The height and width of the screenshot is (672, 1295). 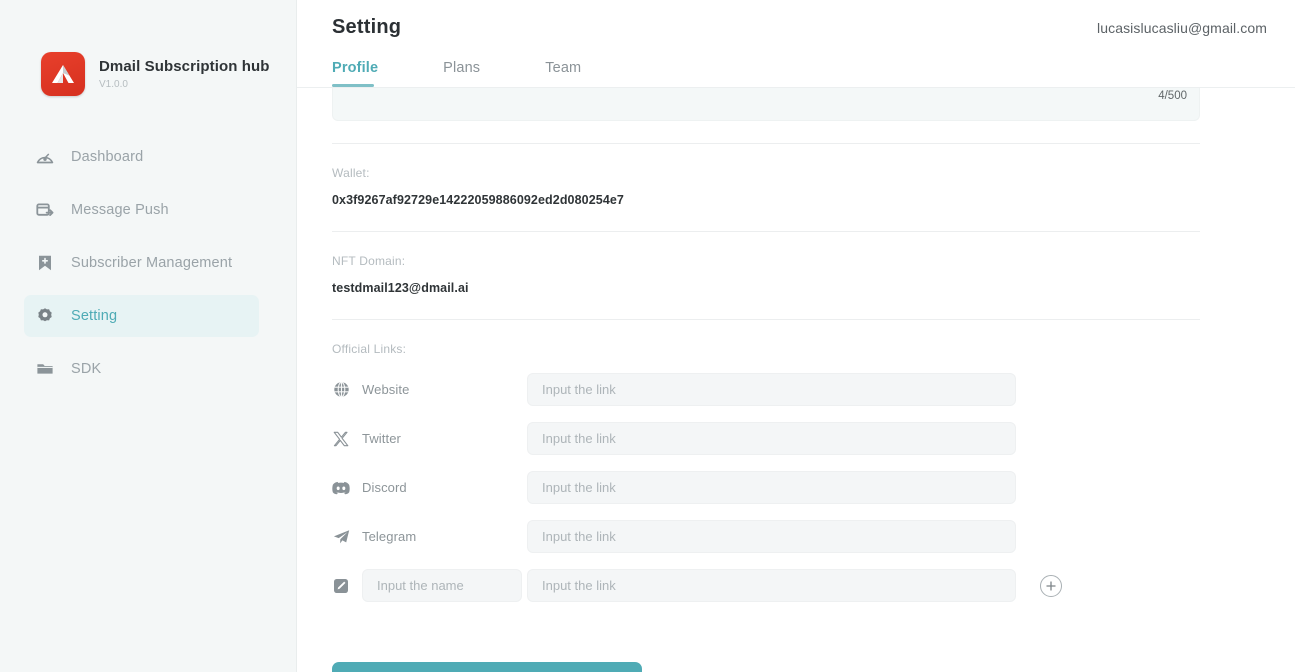 What do you see at coordinates (381, 438) in the screenshot?
I see `link-name-label: Twitter` at bounding box center [381, 438].